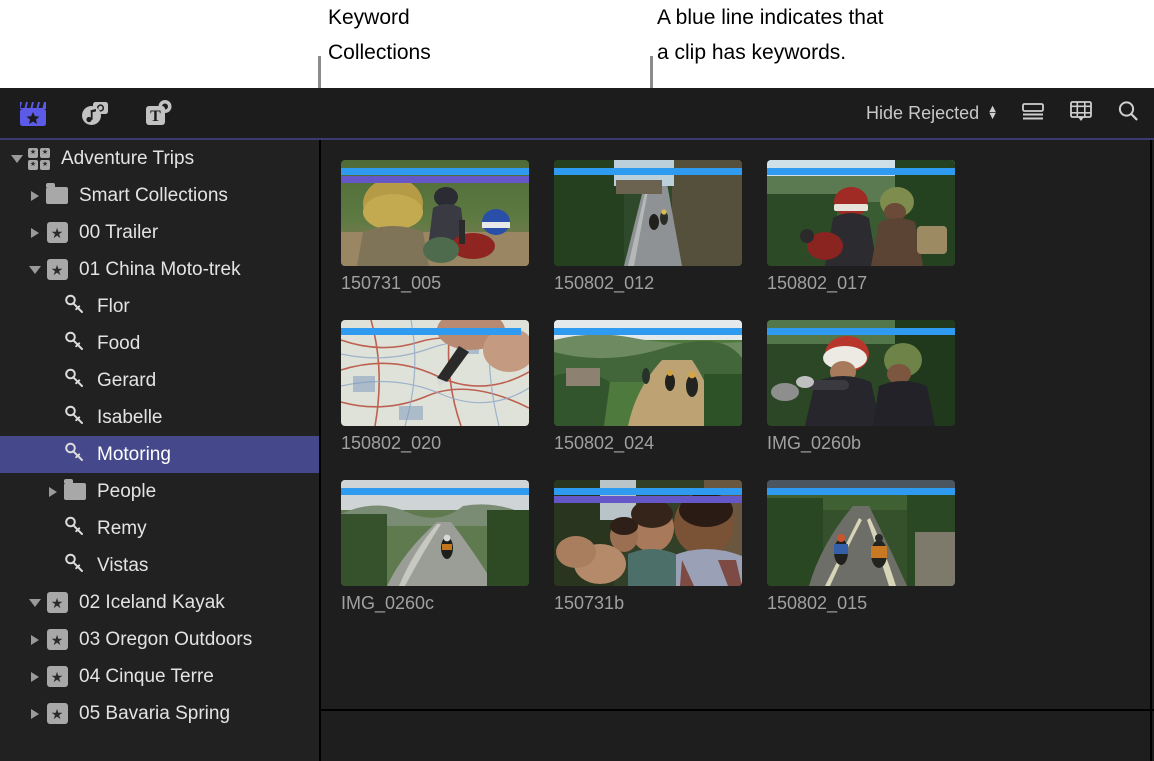  I want to click on sidebar-item-smart-collections: Smart Collections, so click(159, 195).